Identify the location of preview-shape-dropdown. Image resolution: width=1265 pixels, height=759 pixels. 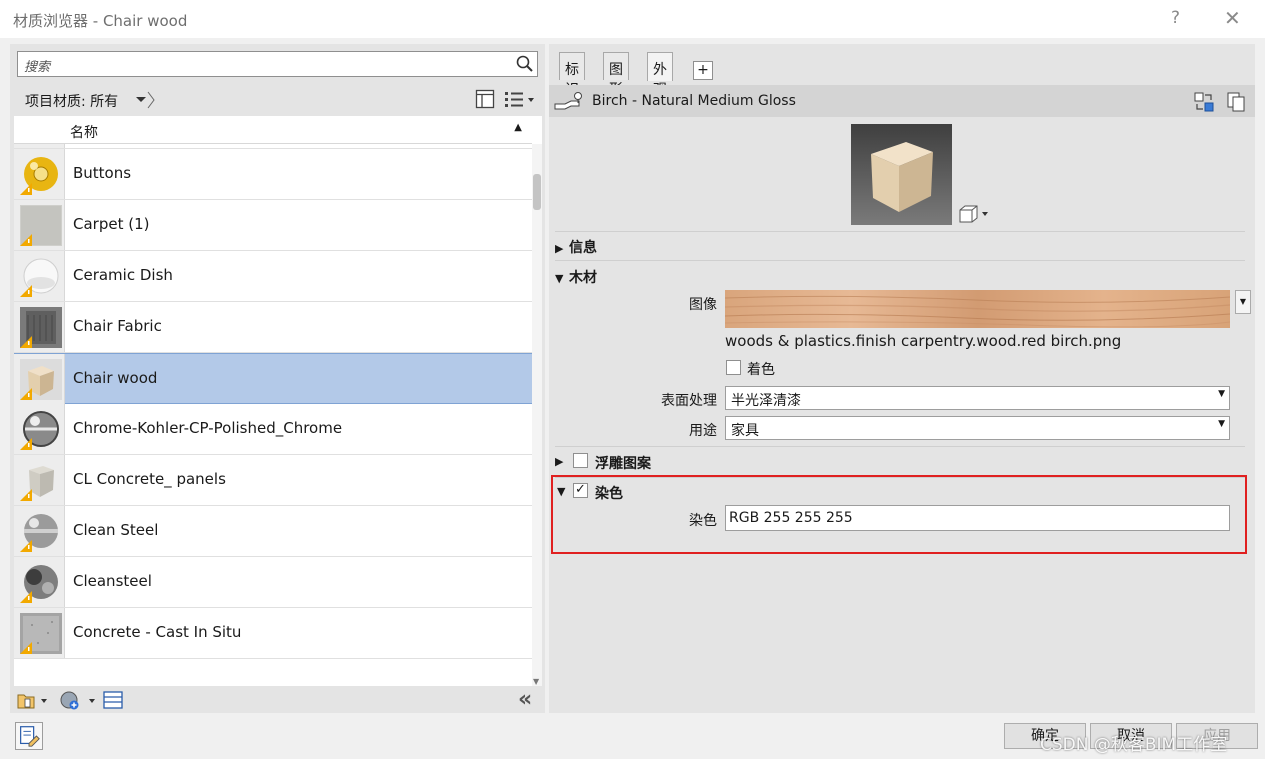
(974, 213).